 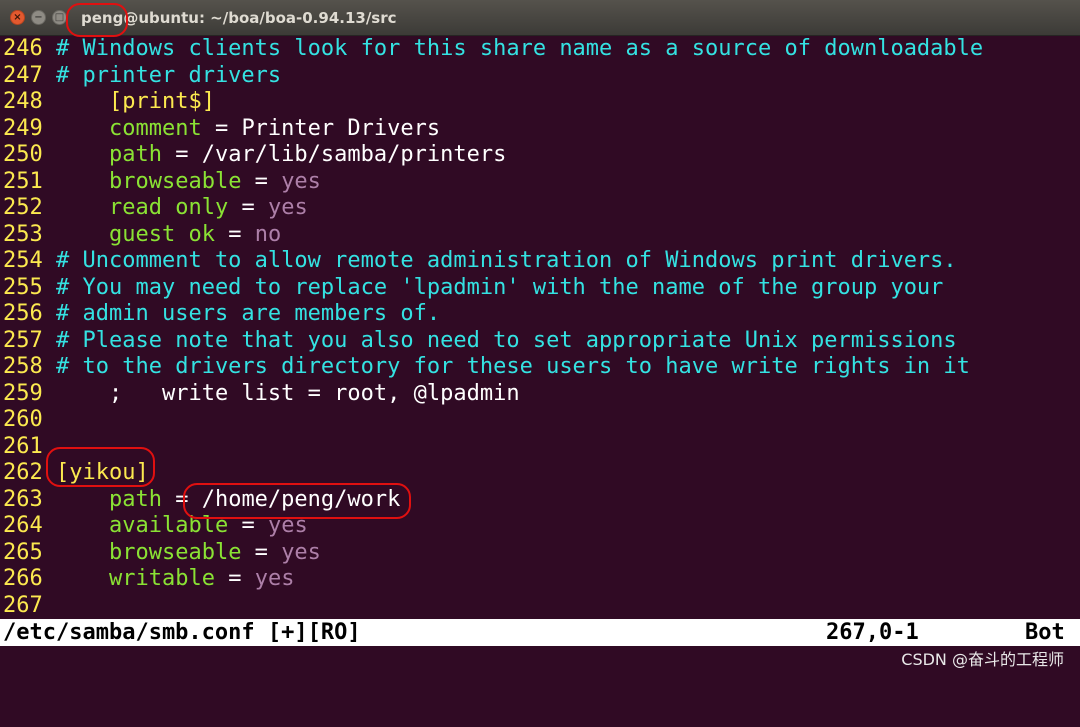 I want to click on minimize-icon: −, so click(x=38, y=17).